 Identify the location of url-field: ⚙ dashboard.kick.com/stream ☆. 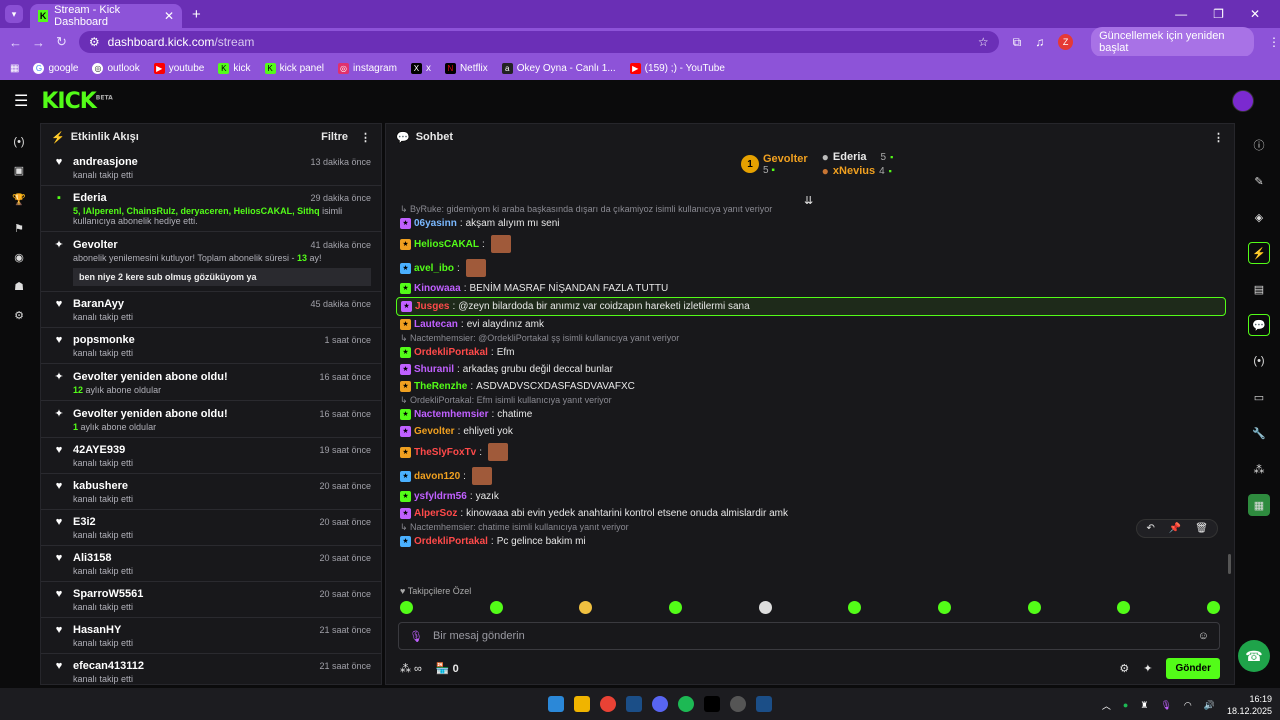
(538, 42).